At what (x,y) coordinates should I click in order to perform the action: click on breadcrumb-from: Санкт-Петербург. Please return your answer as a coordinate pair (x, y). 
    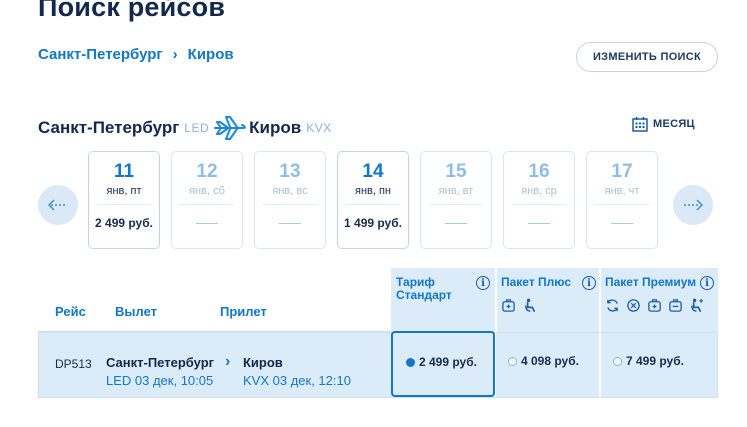
    Looking at the image, I should click on (100, 54).